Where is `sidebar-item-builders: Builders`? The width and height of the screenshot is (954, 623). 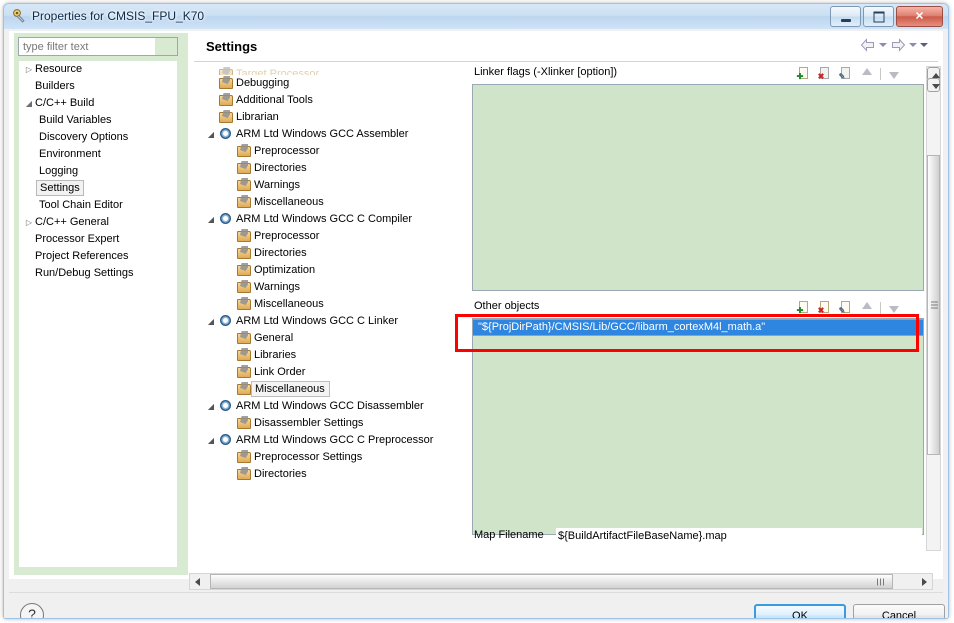
sidebar-item-builders: Builders is located at coordinates (98, 86).